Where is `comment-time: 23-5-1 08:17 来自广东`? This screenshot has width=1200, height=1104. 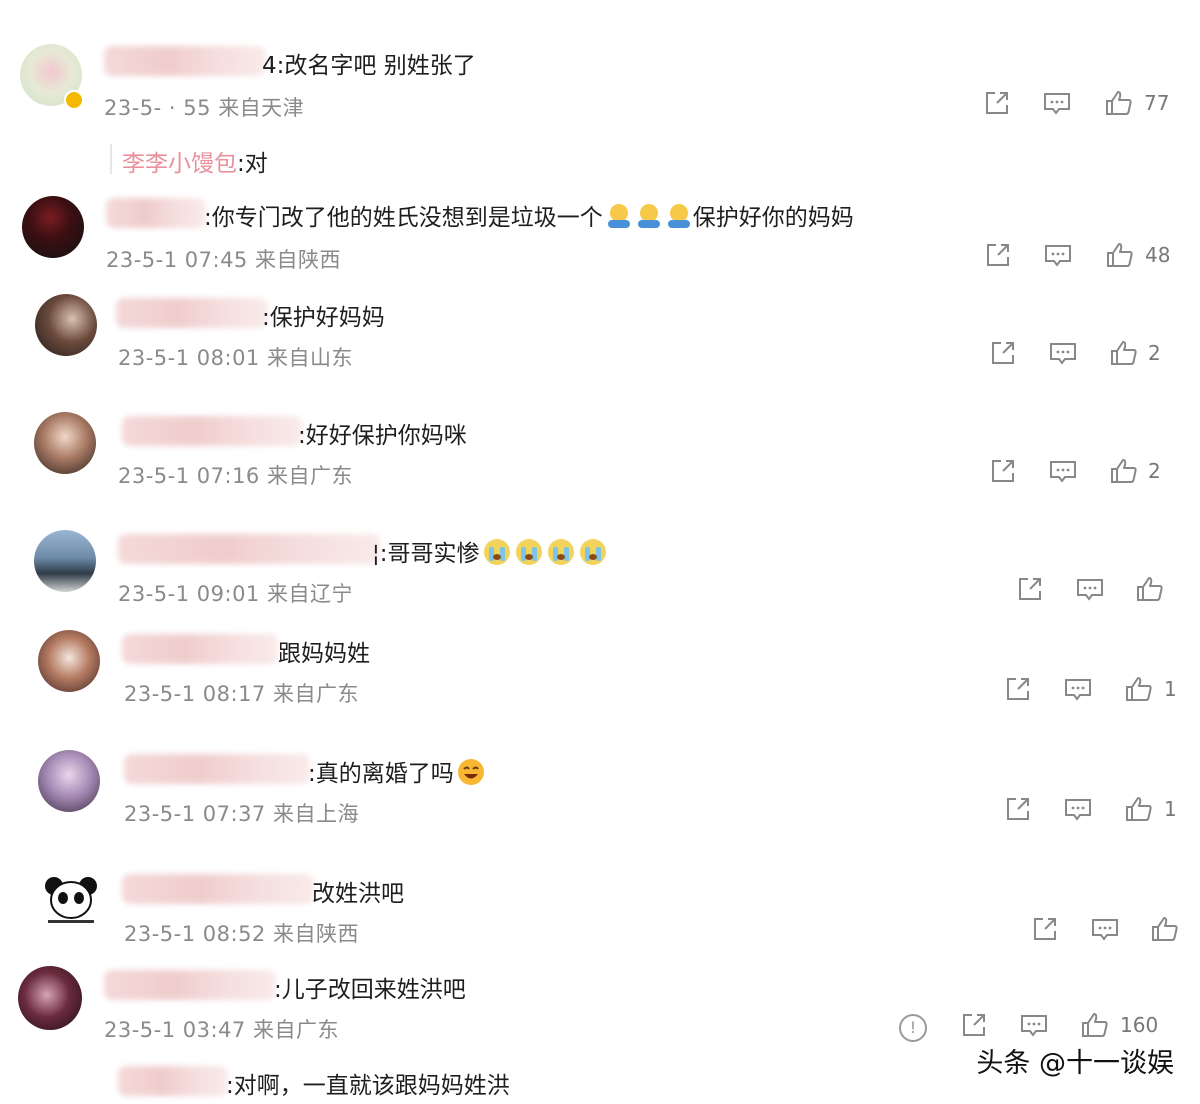 comment-time: 23-5-1 08:17 来自广东 is located at coordinates (241, 694).